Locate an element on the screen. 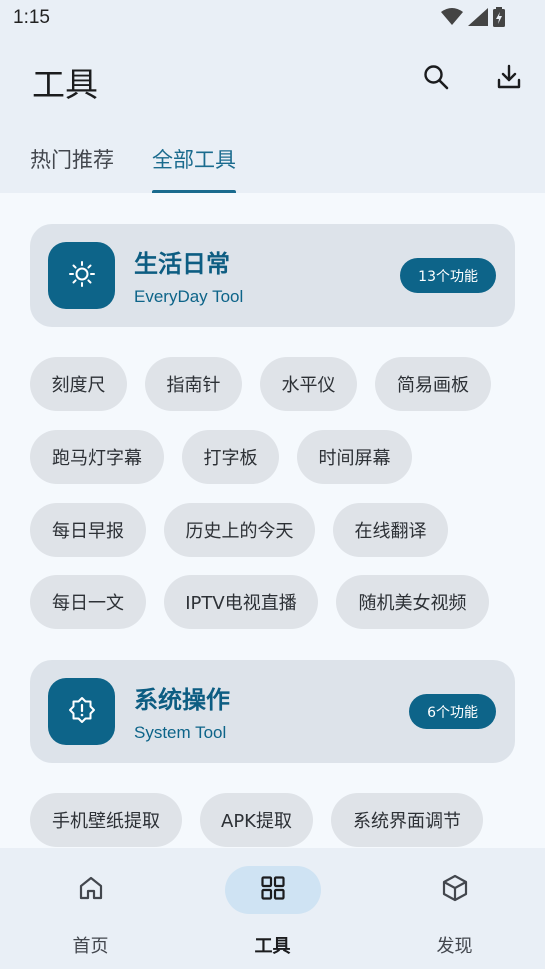 This screenshot has width=545, height=969. tool-chip-compass: 指南针 is located at coordinates (193, 384).